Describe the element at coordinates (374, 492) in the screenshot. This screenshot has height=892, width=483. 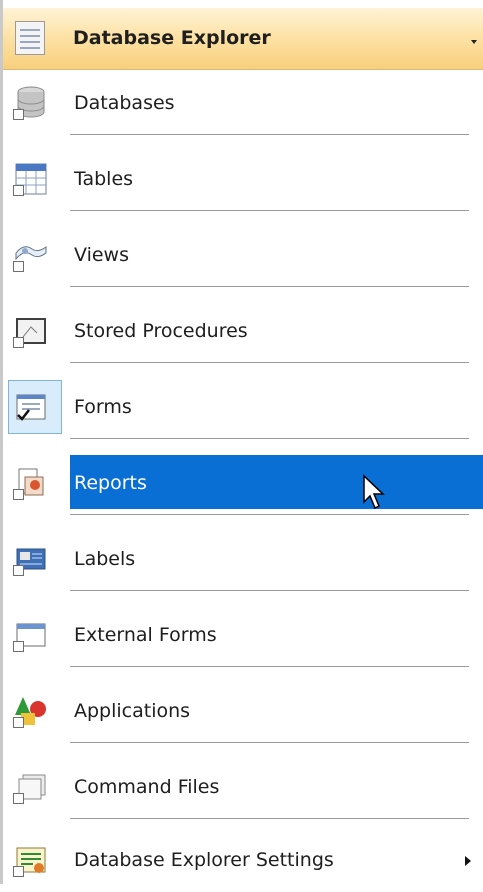
I see `mouse-cursor-icon` at that location.